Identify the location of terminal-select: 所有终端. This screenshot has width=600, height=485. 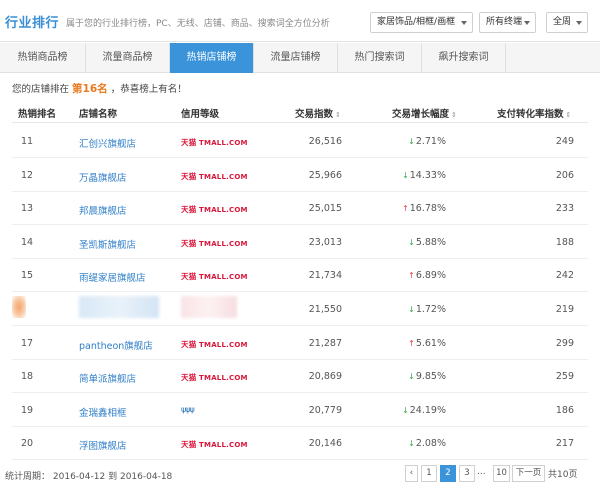
(507, 22).